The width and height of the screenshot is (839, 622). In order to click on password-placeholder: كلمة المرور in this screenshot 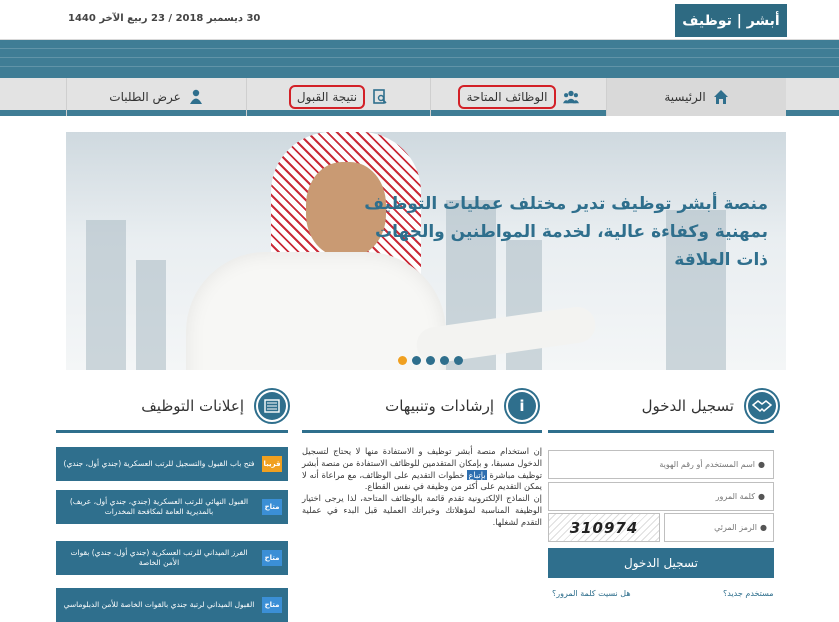, I will do `click(735, 496)`.